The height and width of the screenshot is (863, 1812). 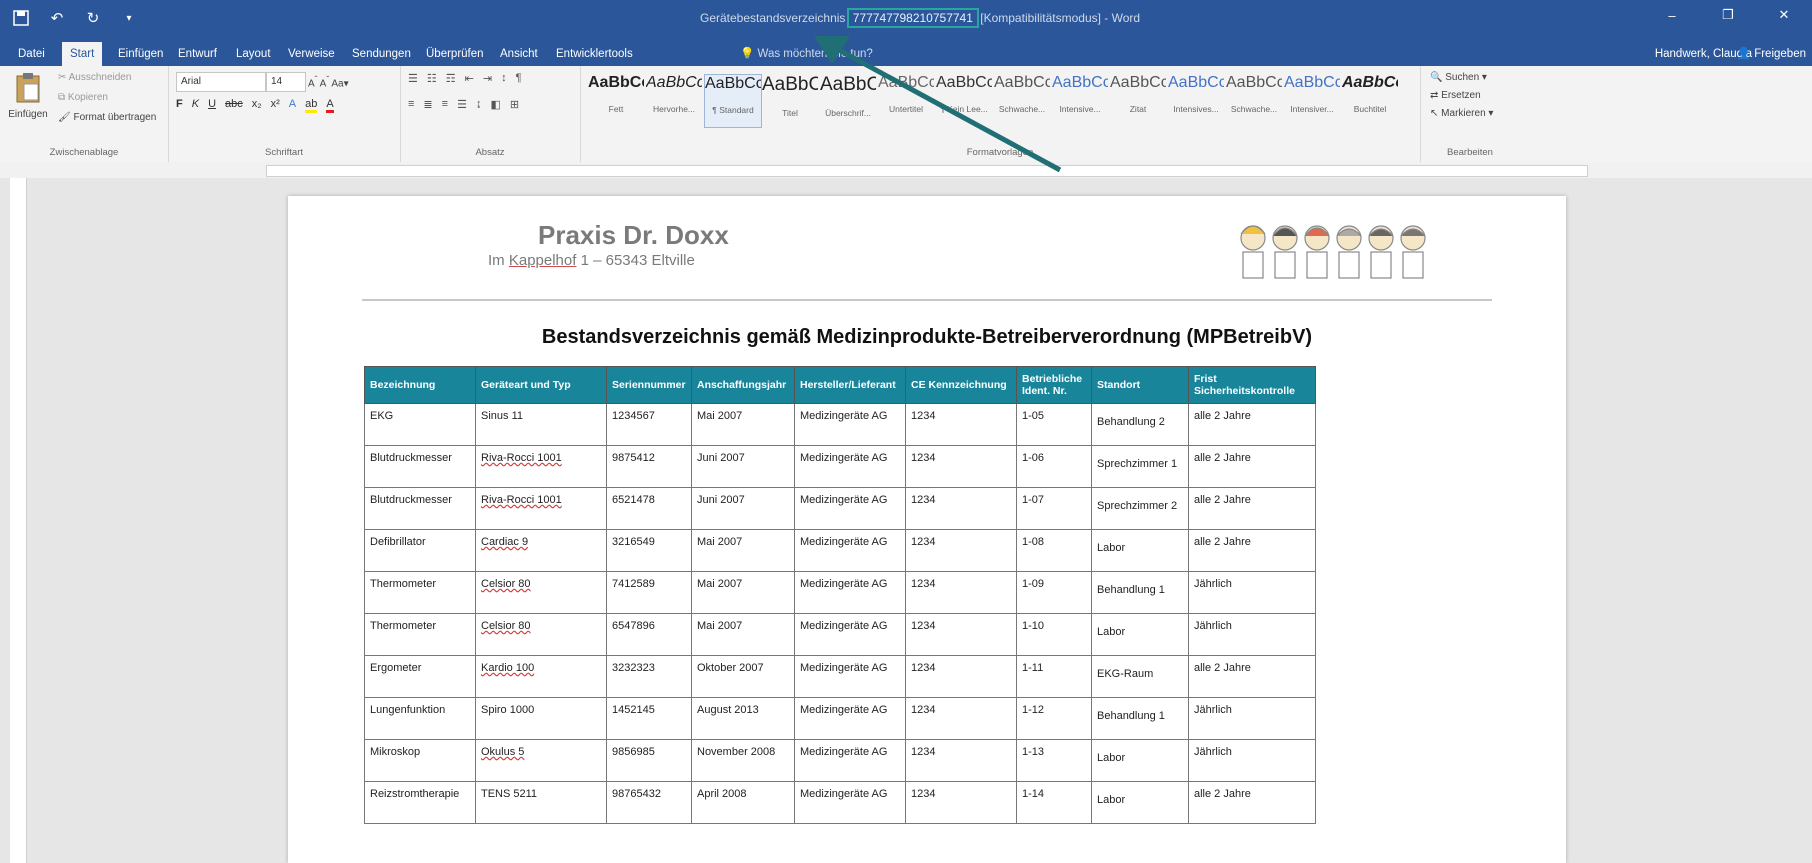 I want to click on bold-icon: F, so click(x=179, y=105).